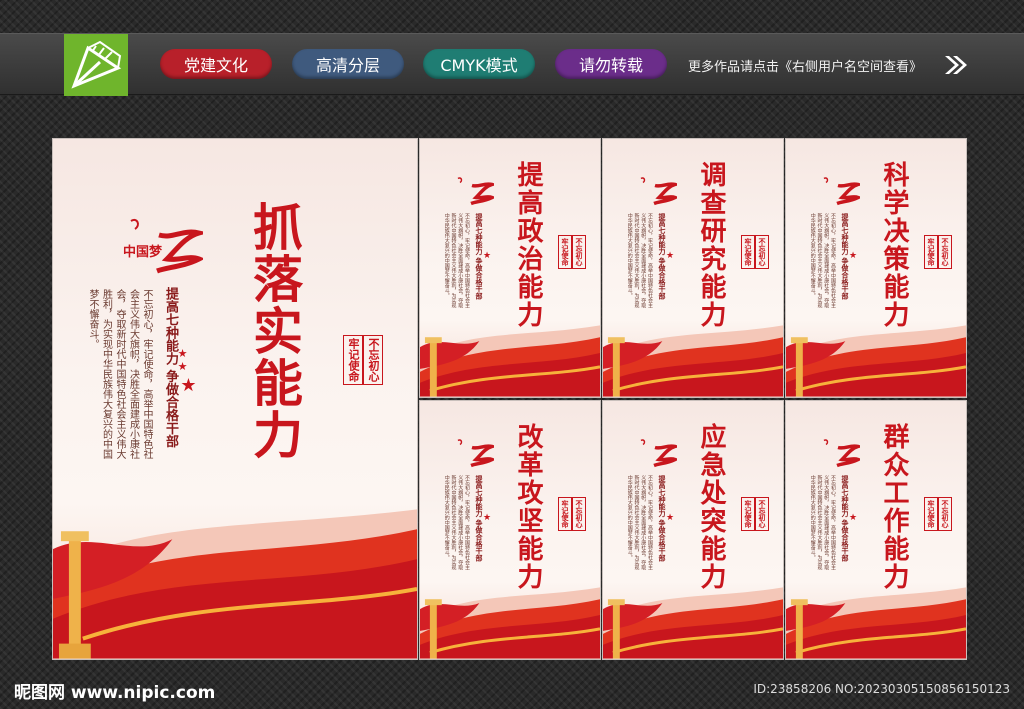  What do you see at coordinates (479, 64) in the screenshot?
I see `tag-cmyk-mode: CMYK模式` at bounding box center [479, 64].